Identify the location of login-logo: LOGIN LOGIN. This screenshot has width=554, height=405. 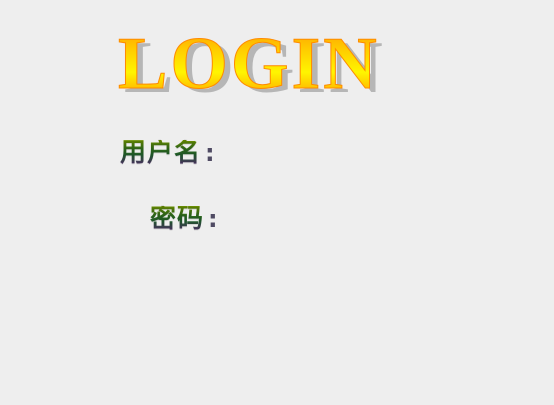
(250, 65).